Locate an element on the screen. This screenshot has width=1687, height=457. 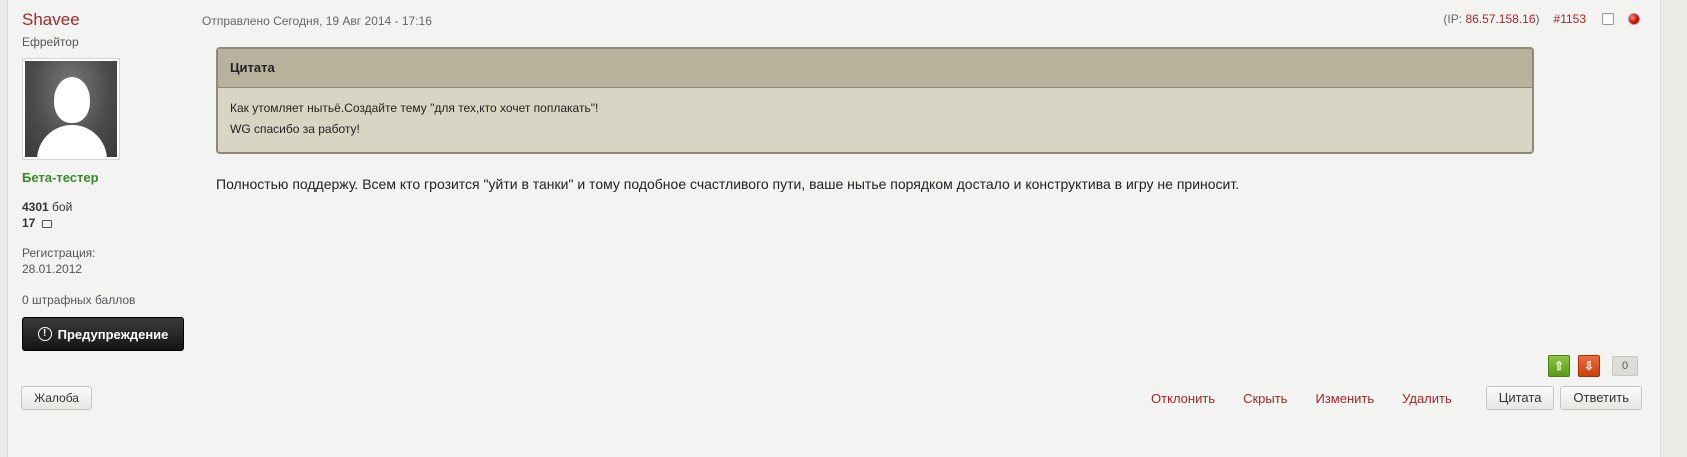
vote-count: 0 is located at coordinates (1625, 366).